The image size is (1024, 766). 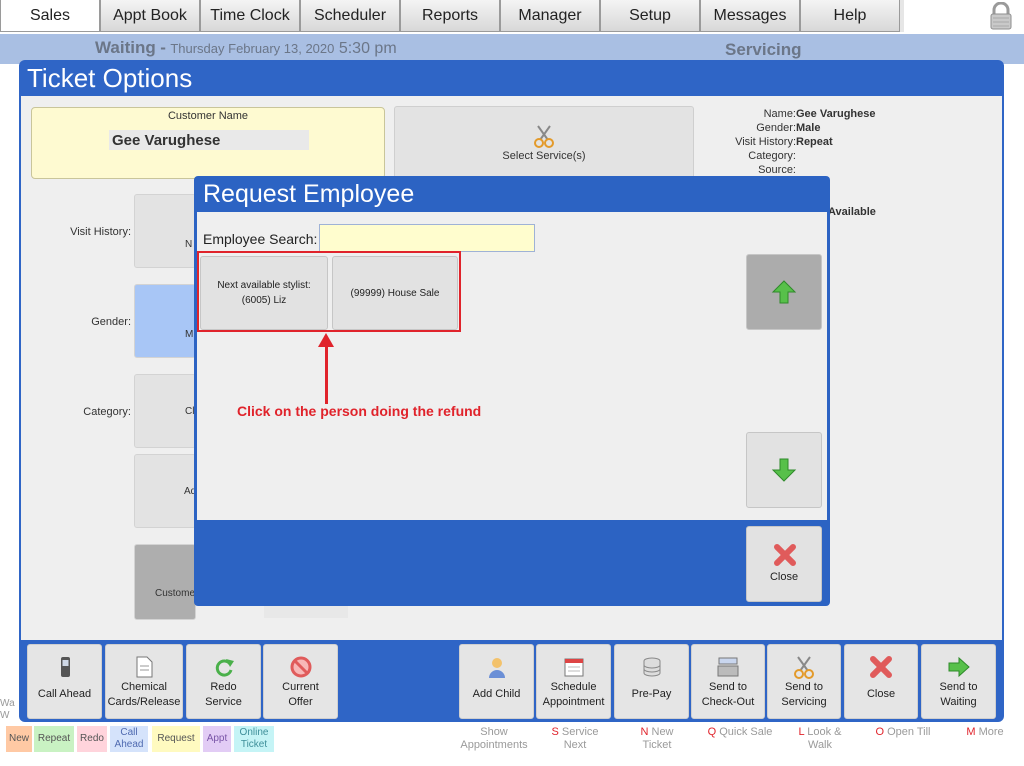 I want to click on current-offer-button: Current Offer, so click(x=300, y=681).